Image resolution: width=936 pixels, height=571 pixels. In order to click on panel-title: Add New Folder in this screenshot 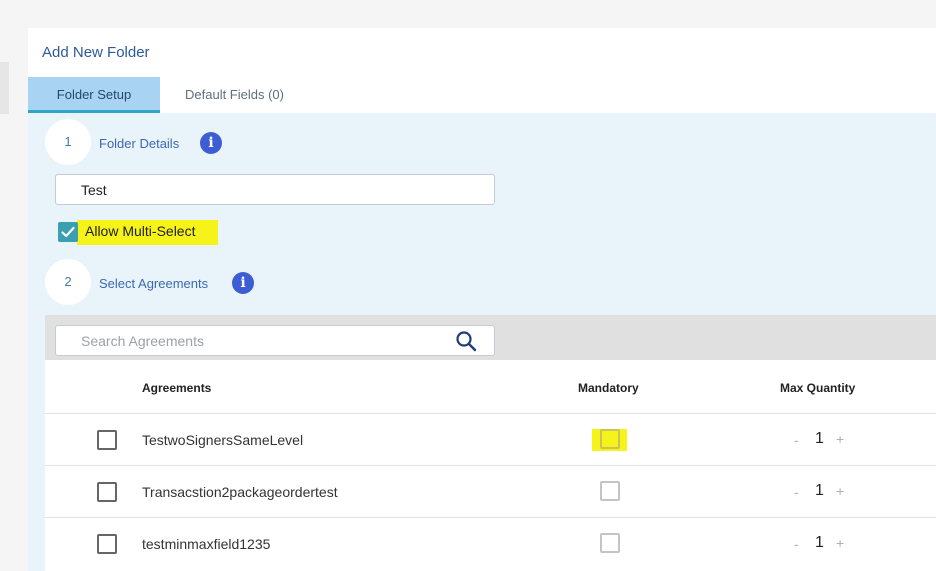, I will do `click(96, 52)`.